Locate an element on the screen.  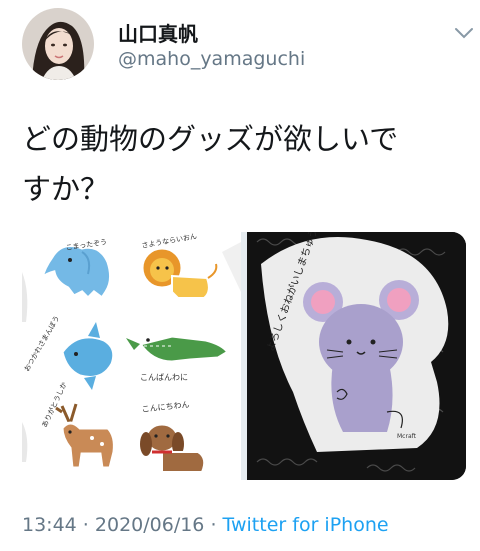
deer-label: ありがとうしか is located at coordinates (54, 405).